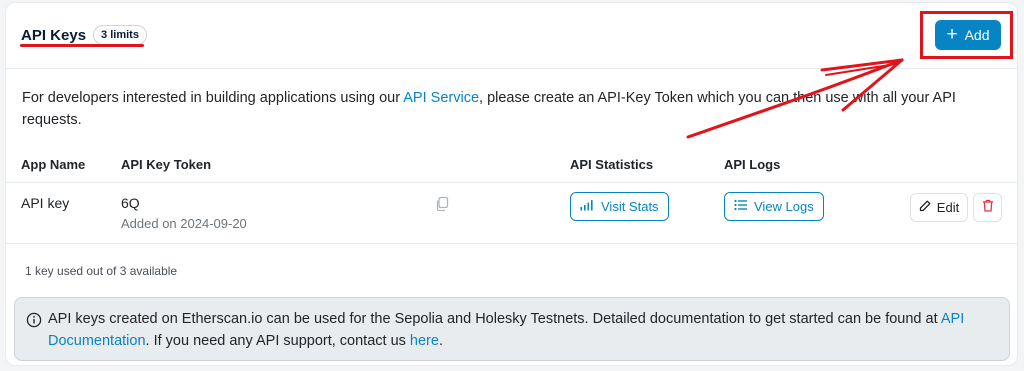  Describe the element at coordinates (440, 341) in the screenshot. I see `info-text-3: .` at that location.